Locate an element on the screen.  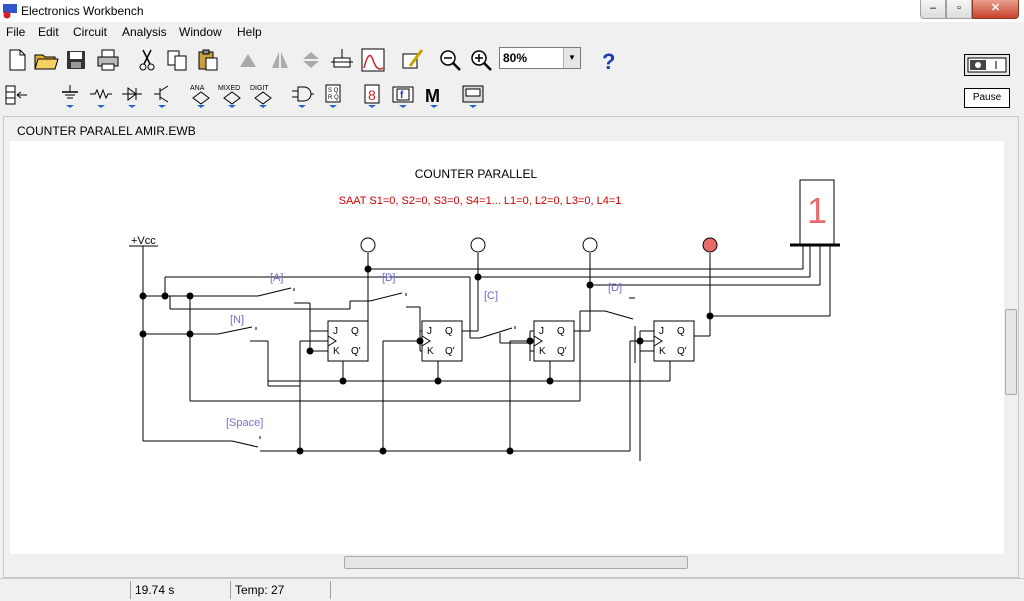
switch-n is located at coordinates (235, 330).